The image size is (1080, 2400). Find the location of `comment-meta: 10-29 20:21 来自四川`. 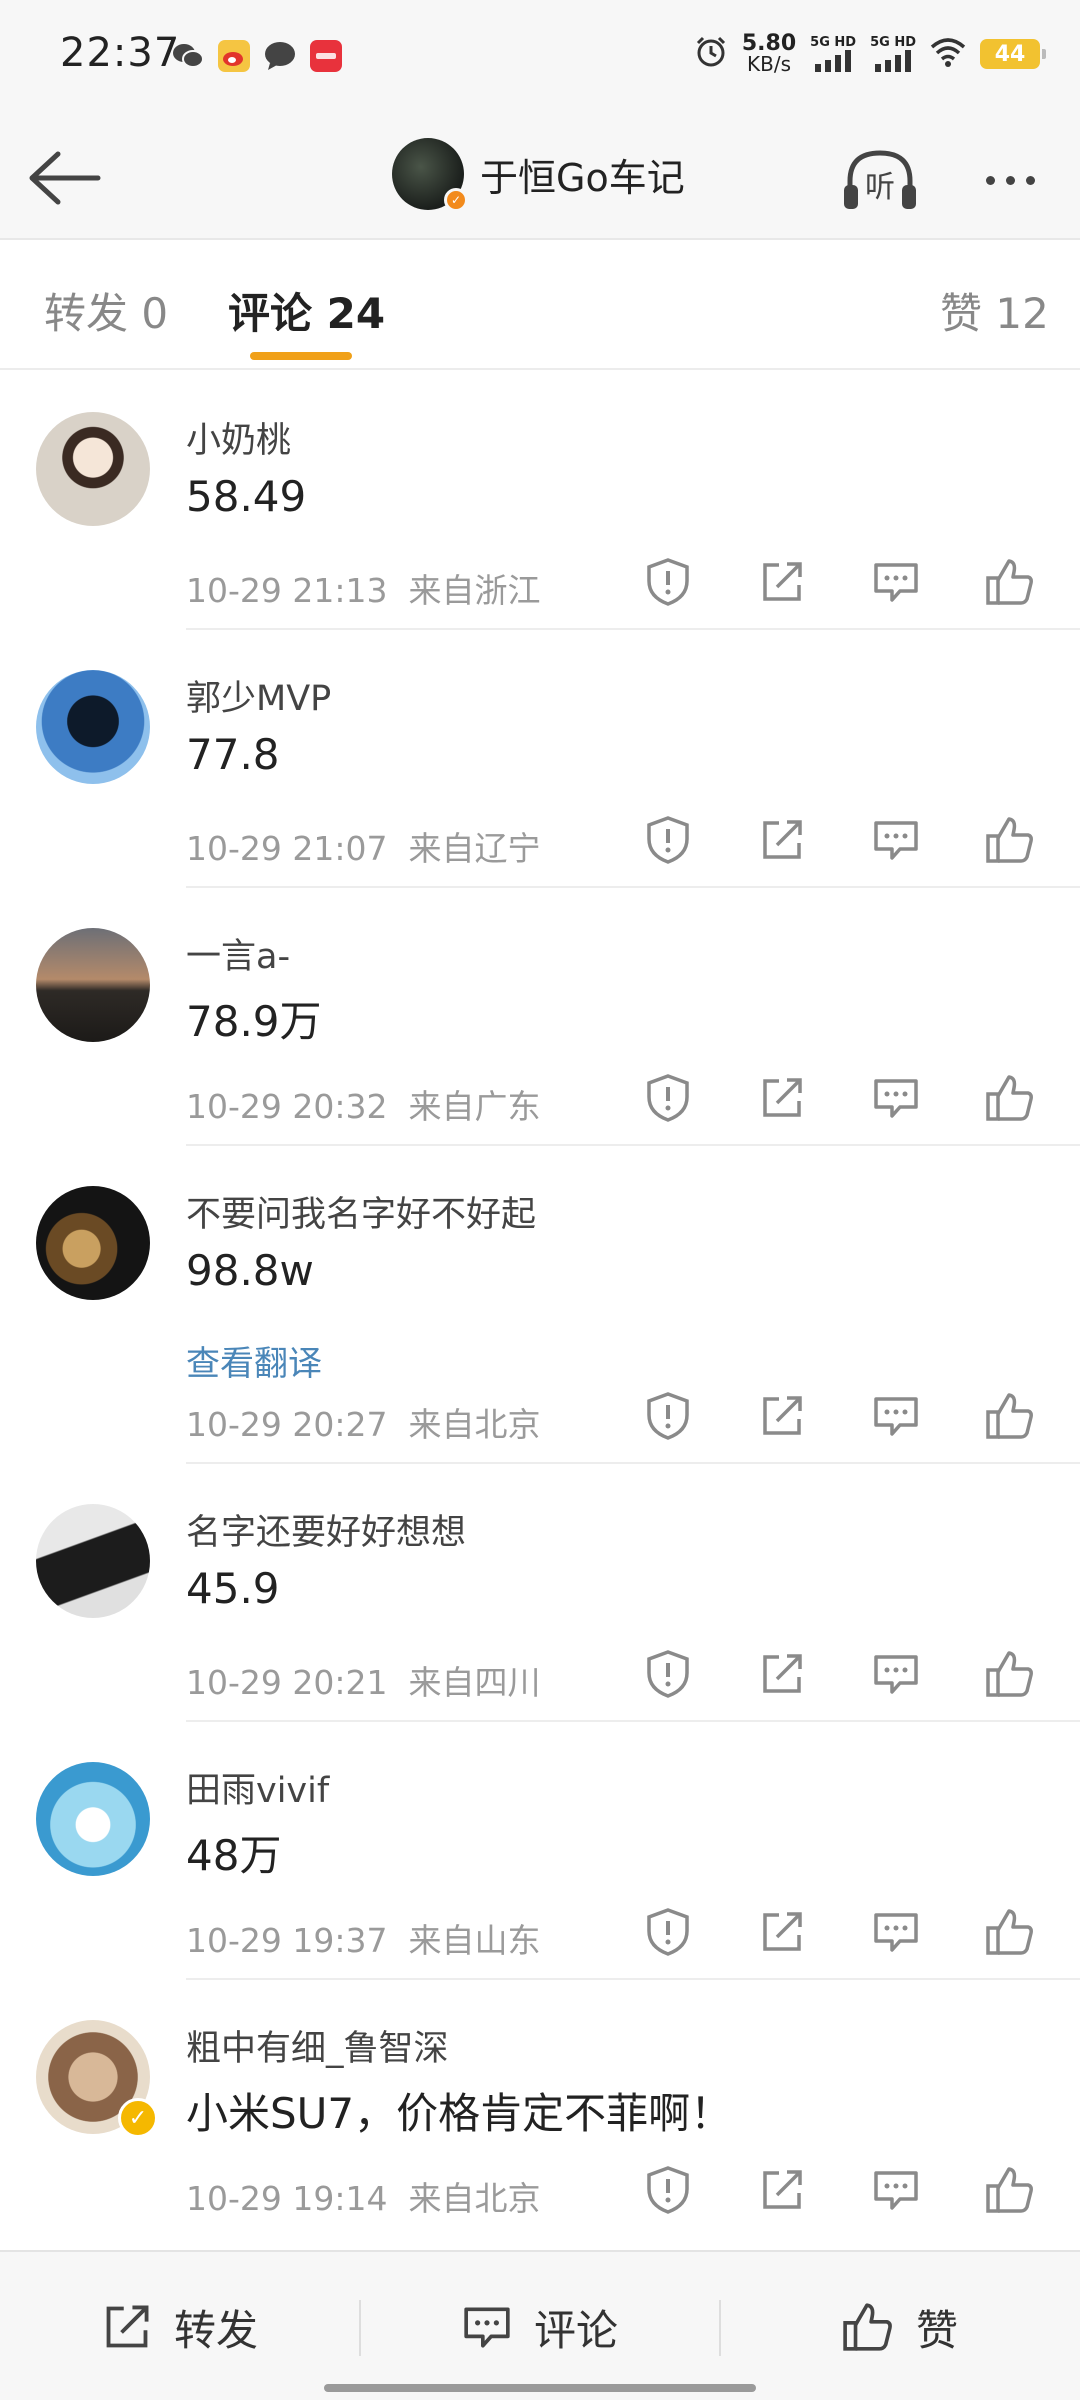

comment-meta: 10-29 20:21 来自四川 is located at coordinates (363, 1680).